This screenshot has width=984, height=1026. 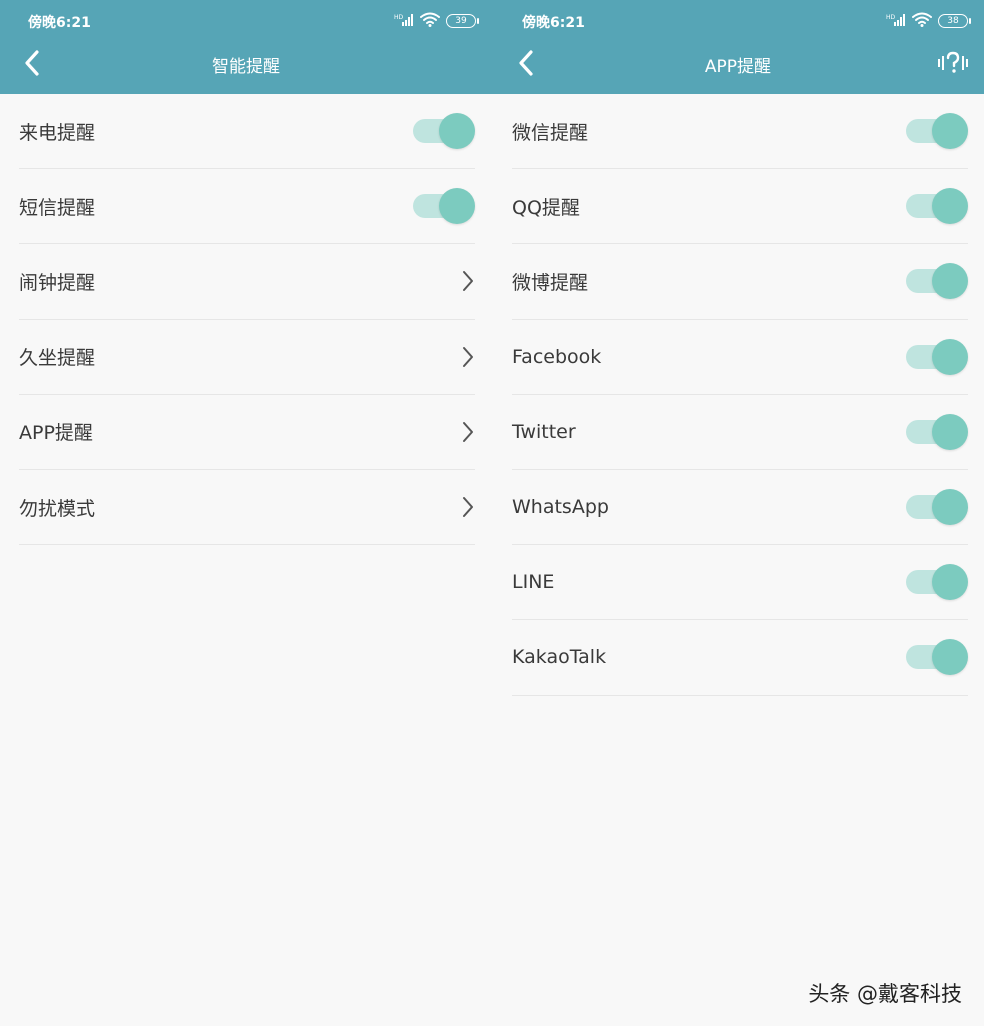 What do you see at coordinates (740, 282) in the screenshot?
I see `list-item-weibo: 微博提醒` at bounding box center [740, 282].